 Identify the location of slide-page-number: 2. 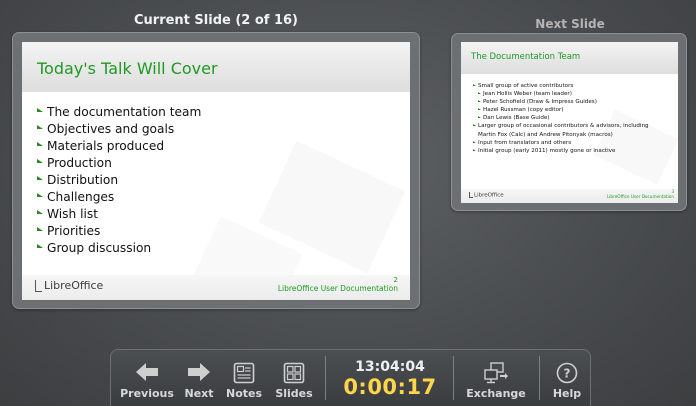
(395, 280).